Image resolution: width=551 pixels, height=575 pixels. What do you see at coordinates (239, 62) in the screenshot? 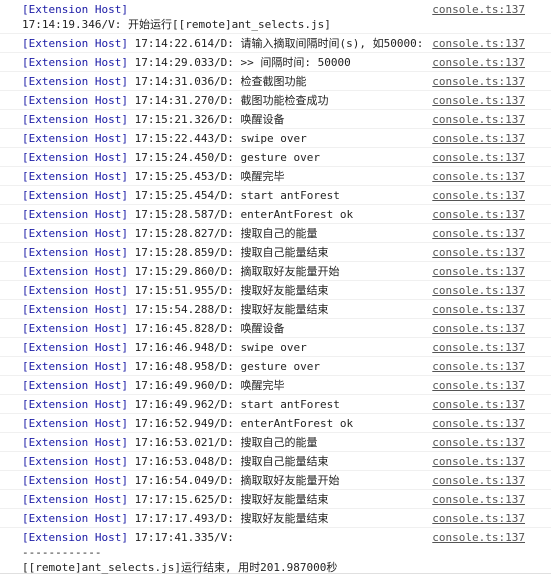
I see `message-text: 17:14:29.033/D: >> 间隔时间: 50000` at bounding box center [239, 62].